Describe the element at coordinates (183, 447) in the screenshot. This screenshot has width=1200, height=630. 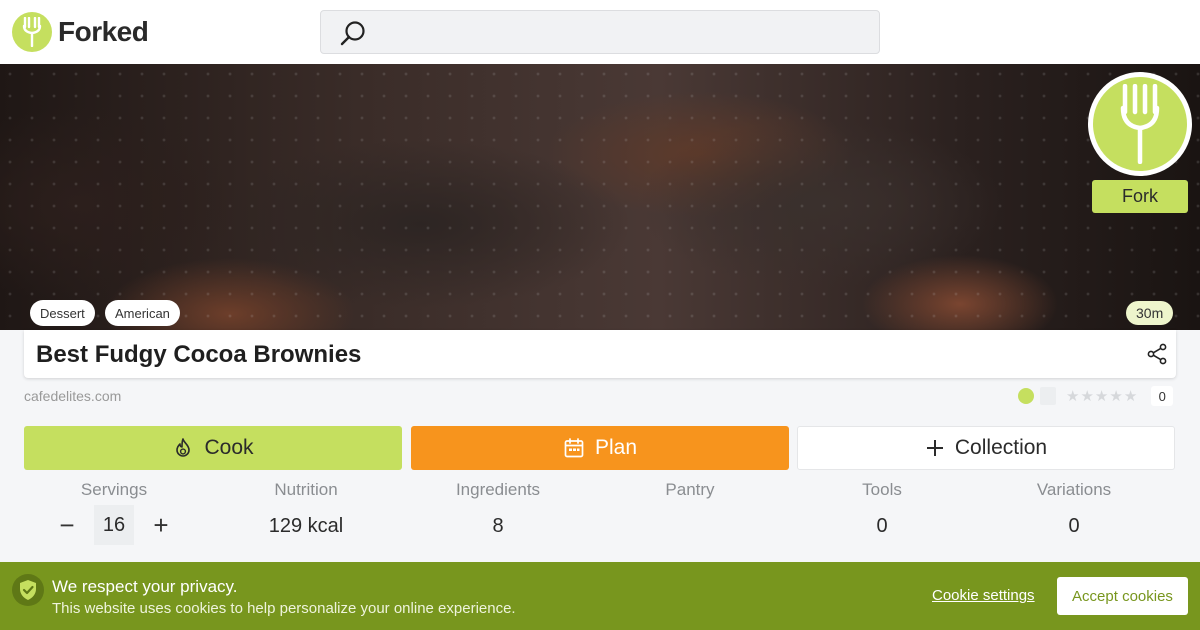
I see `flame-icon` at that location.